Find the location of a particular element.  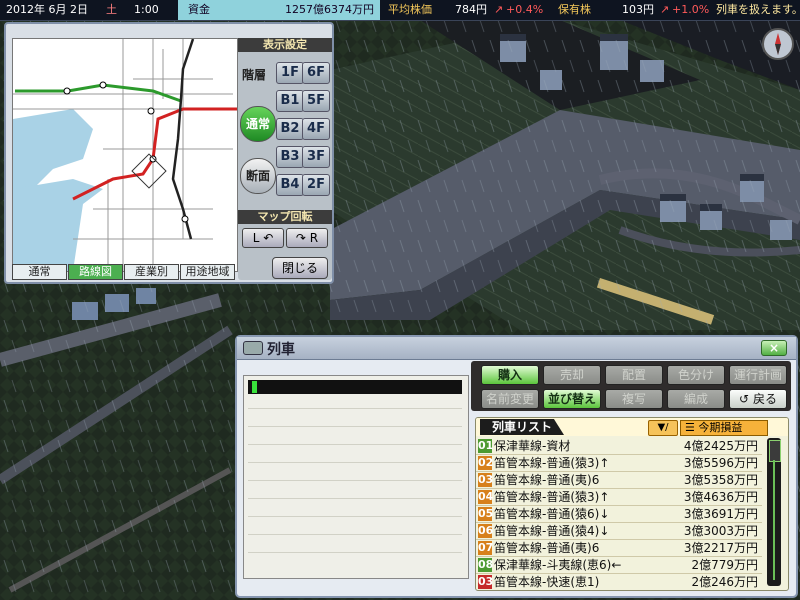

train-number: 04 is located at coordinates (486, 497).